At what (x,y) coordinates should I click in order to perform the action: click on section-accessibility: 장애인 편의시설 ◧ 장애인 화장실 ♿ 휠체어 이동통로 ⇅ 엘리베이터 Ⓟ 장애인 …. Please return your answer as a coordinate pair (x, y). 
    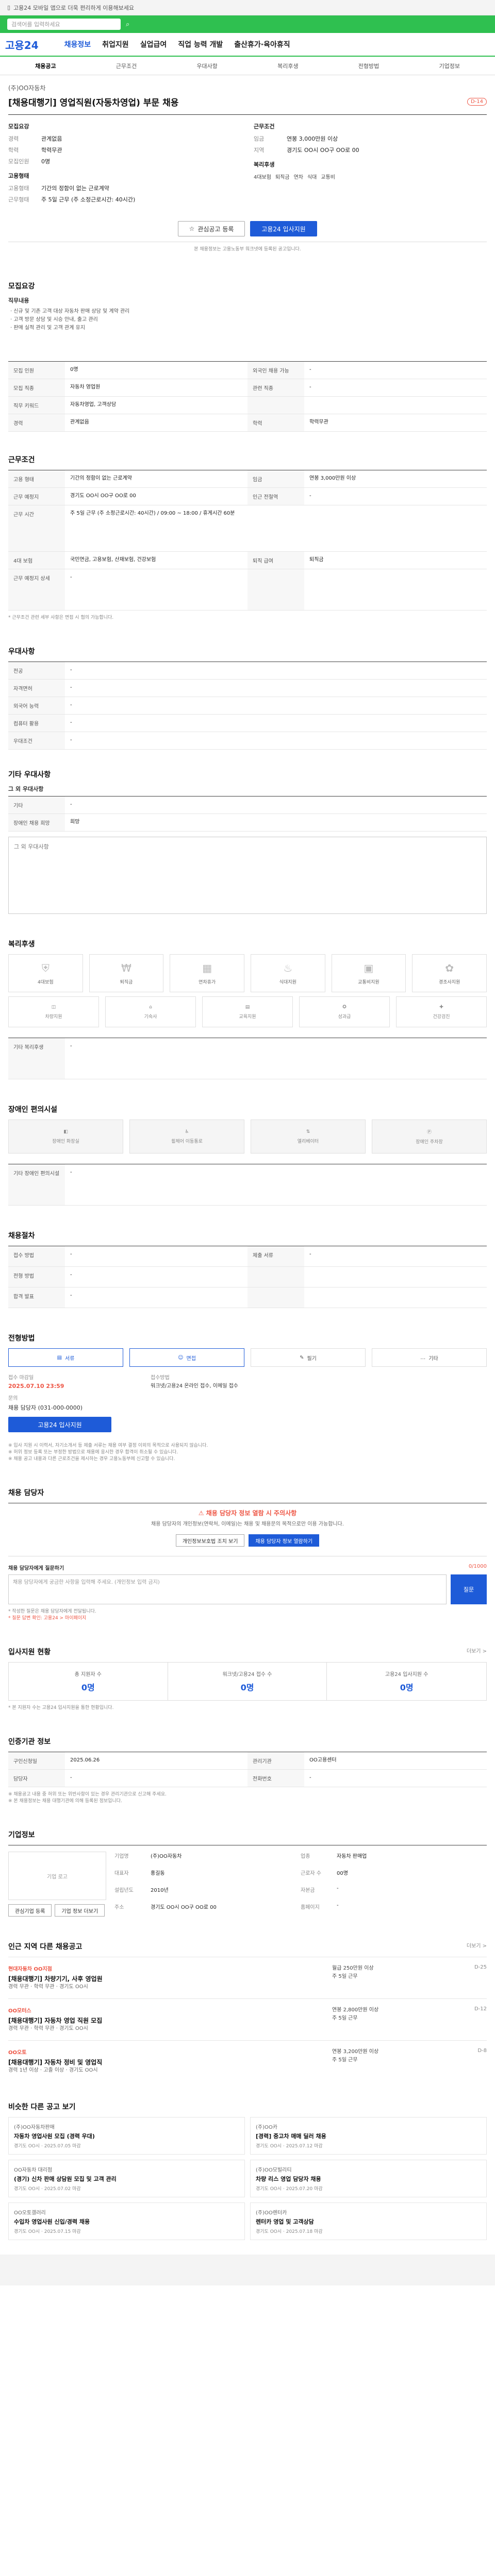
    Looking at the image, I should click on (247, 1146).